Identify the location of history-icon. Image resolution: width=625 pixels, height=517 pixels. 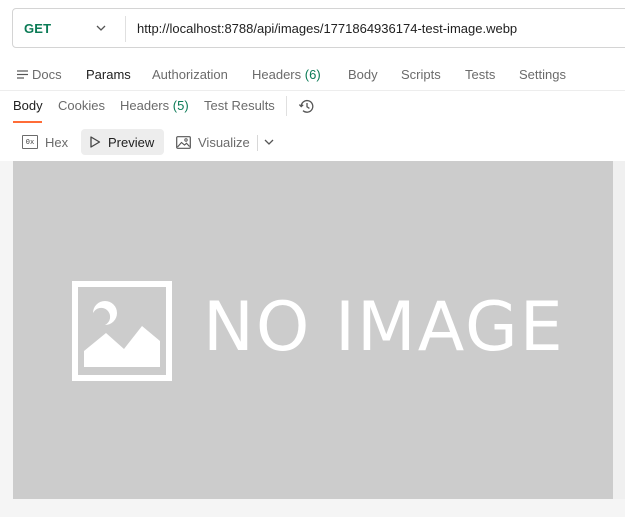
(306, 106).